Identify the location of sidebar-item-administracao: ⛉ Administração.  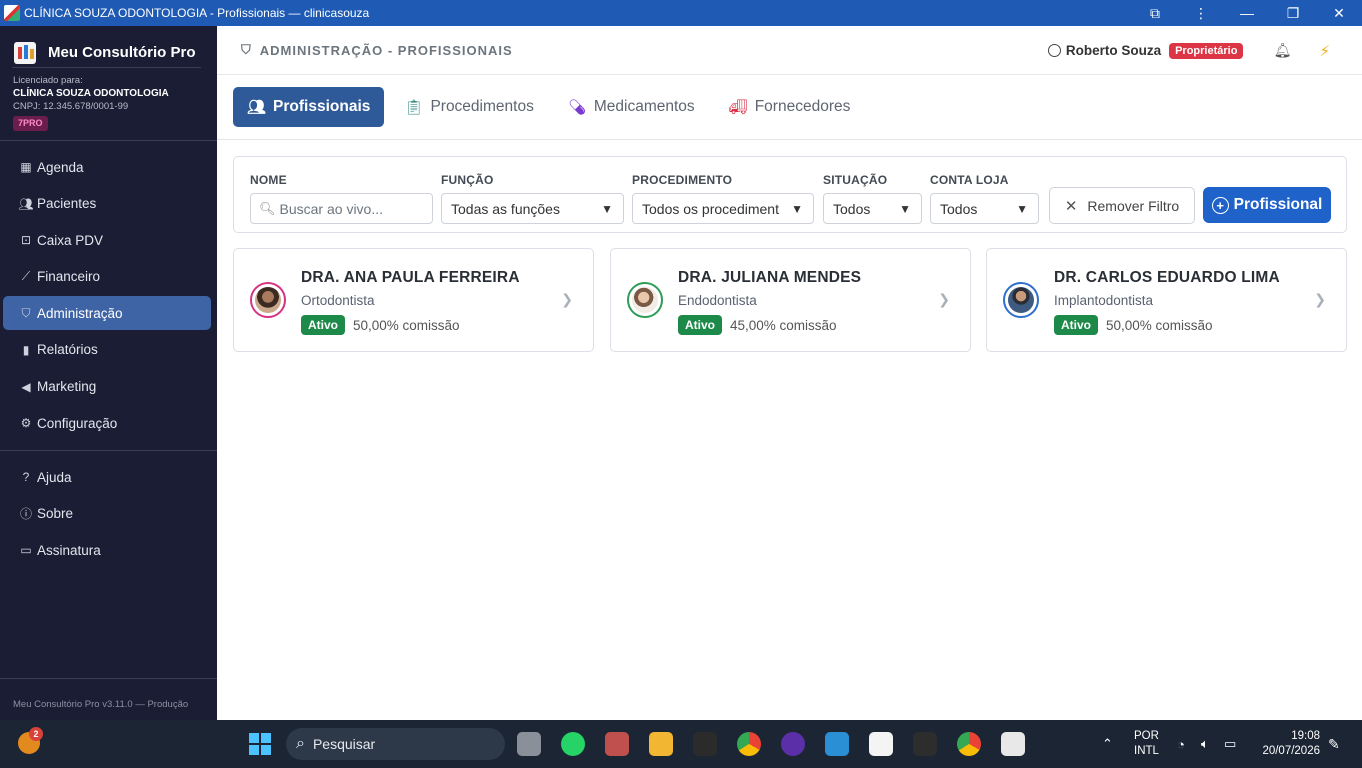
(107, 313).